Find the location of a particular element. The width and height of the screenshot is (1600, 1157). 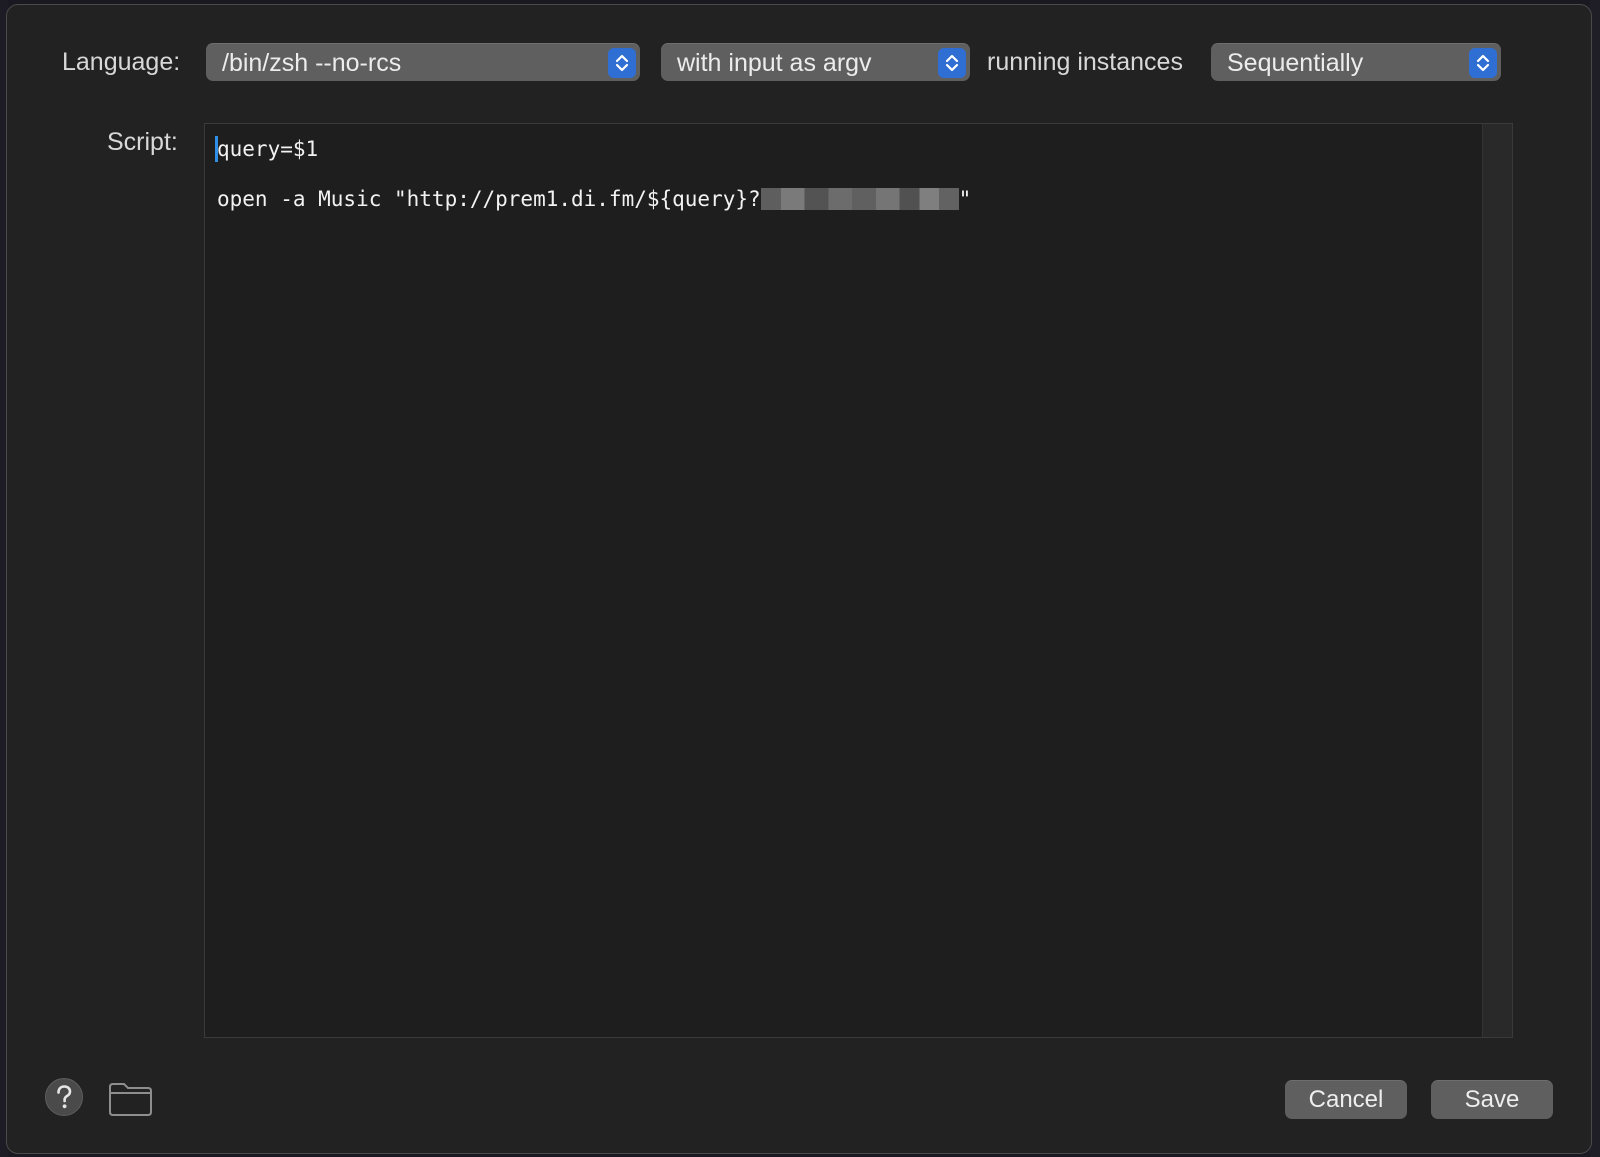

help-button is located at coordinates (64, 1097).